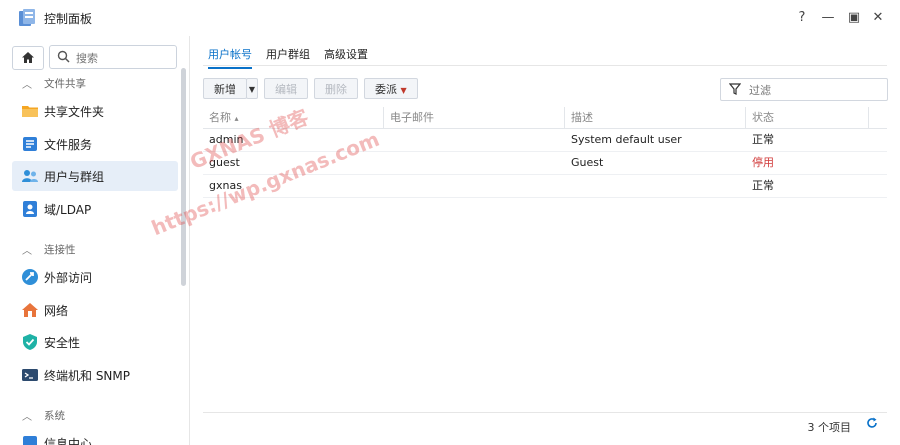 The height and width of the screenshot is (445, 900). What do you see at coordinates (30, 144) in the screenshot?
I see `file-services-icon` at bounding box center [30, 144].